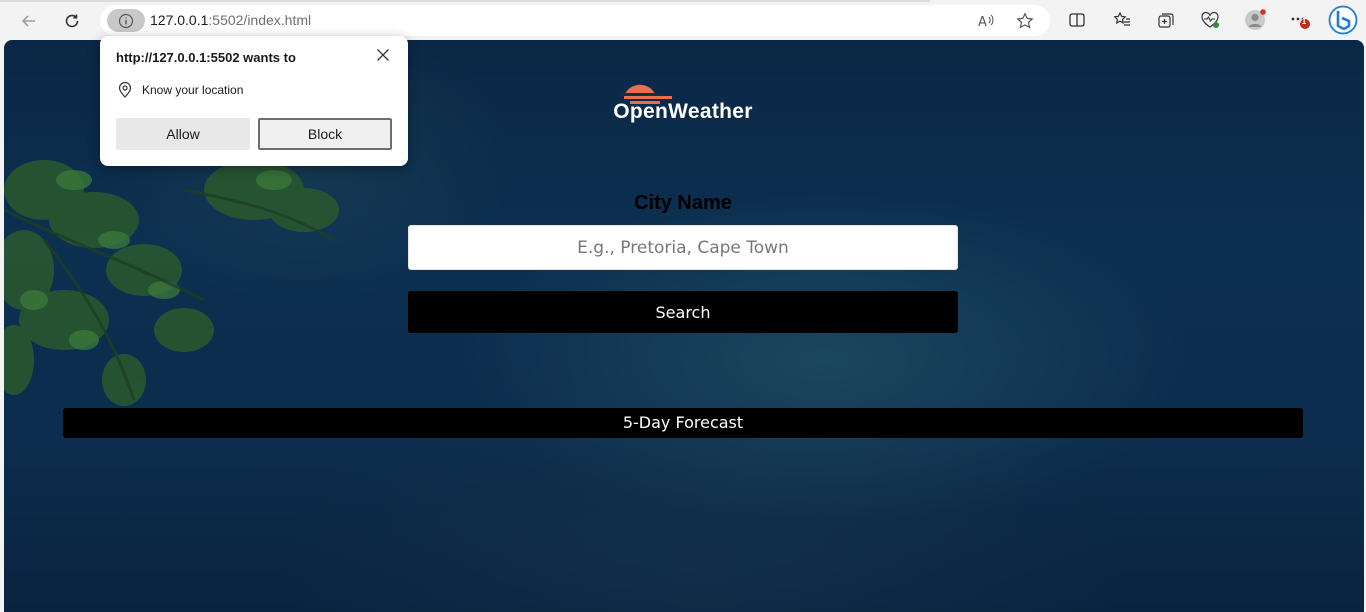  I want to click on favorite-star-icon, so click(1025, 21).